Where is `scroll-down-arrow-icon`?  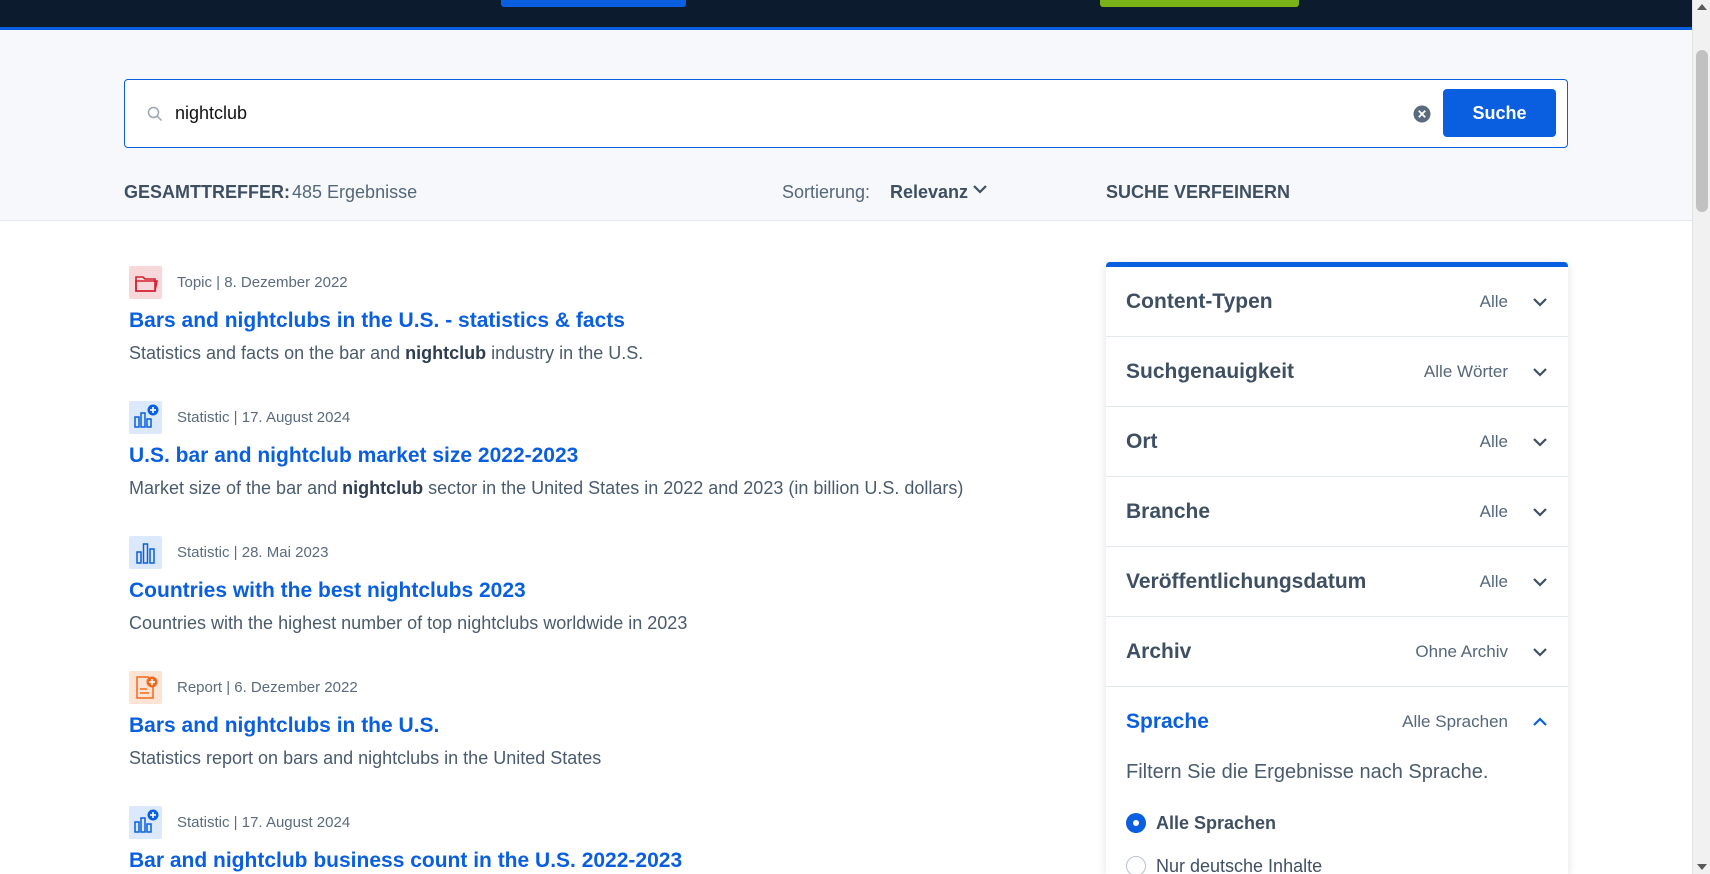 scroll-down-arrow-icon is located at coordinates (1702, 867).